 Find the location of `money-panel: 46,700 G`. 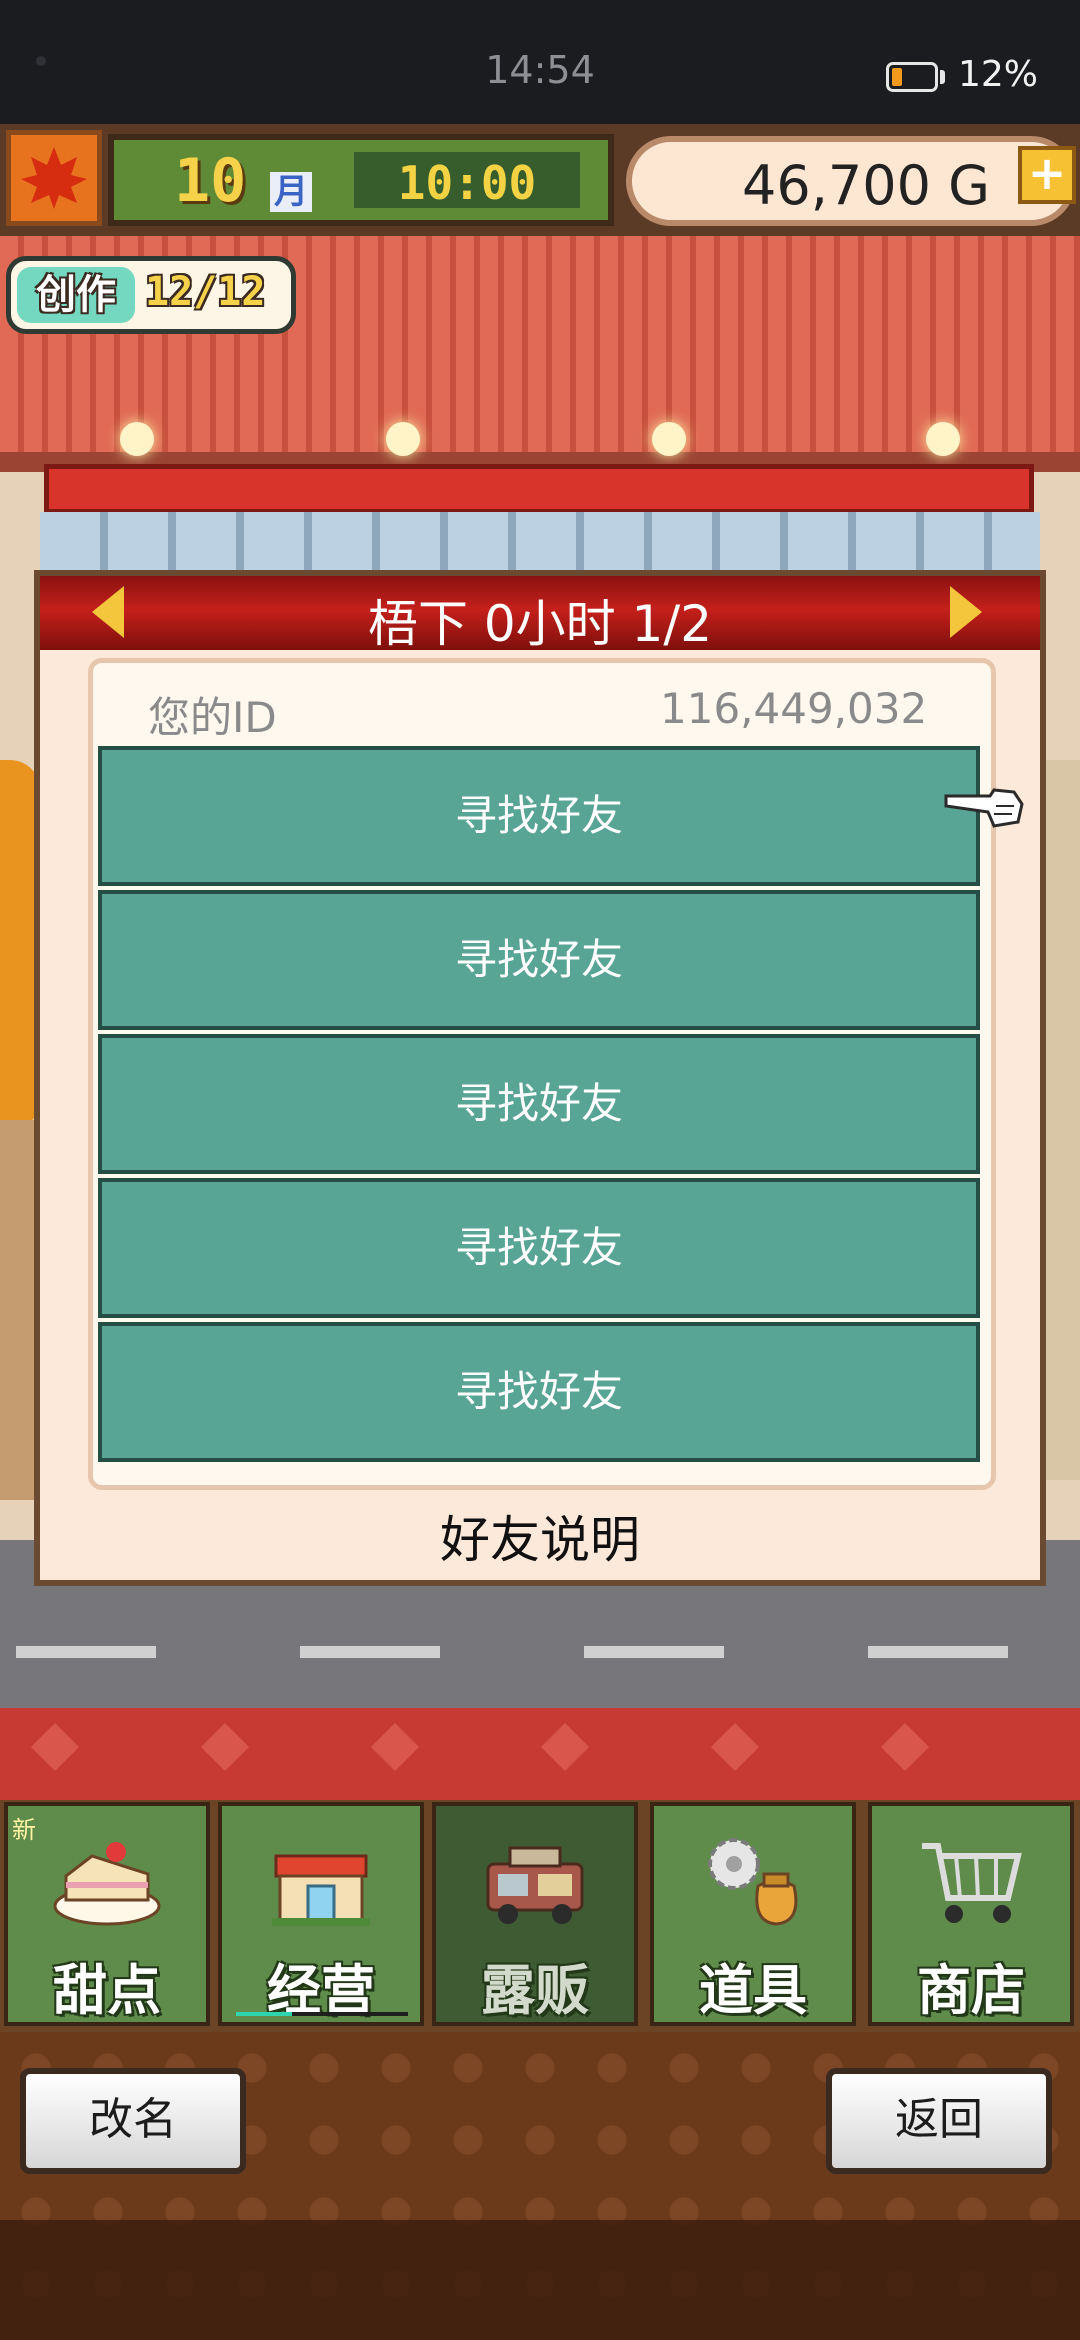

money-panel: 46,700 G is located at coordinates (851, 181).